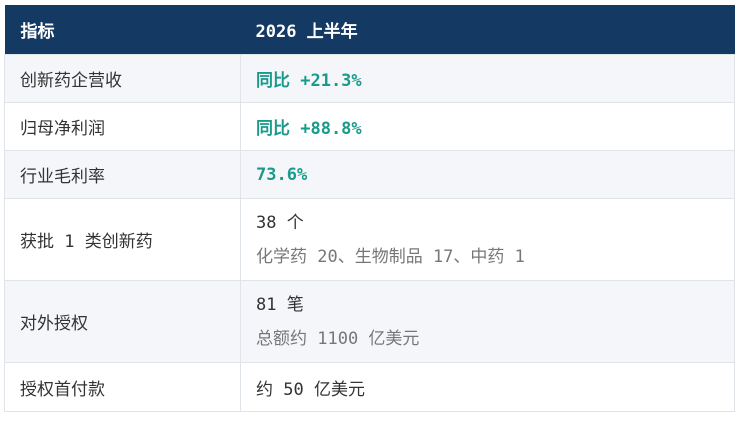 The image size is (739, 421). What do you see at coordinates (122, 126) in the screenshot?
I see `row-label: 归母净利润` at bounding box center [122, 126].